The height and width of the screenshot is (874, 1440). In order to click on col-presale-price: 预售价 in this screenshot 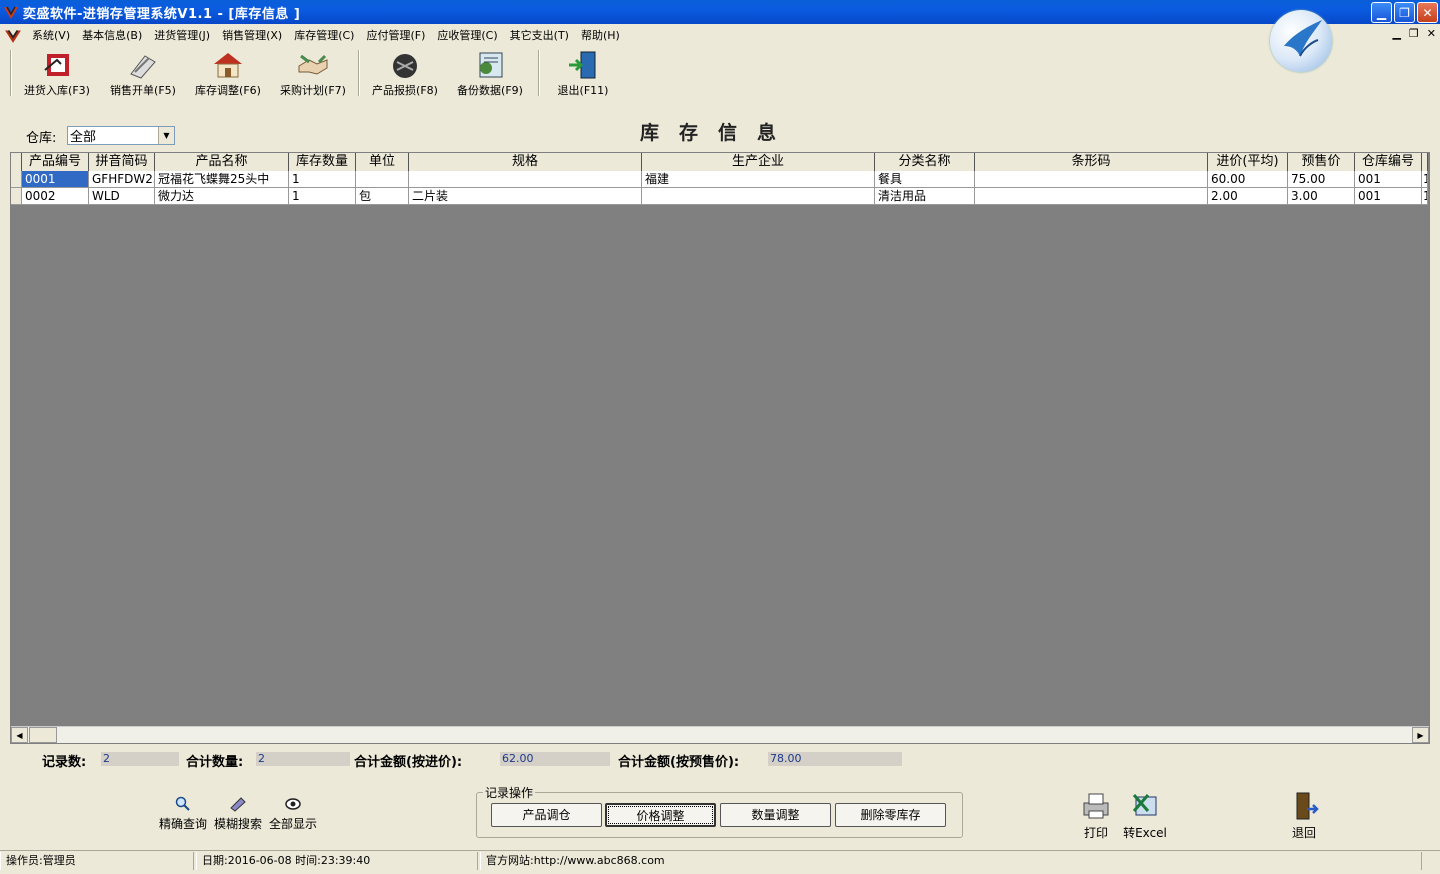, I will do `click(1321, 162)`.